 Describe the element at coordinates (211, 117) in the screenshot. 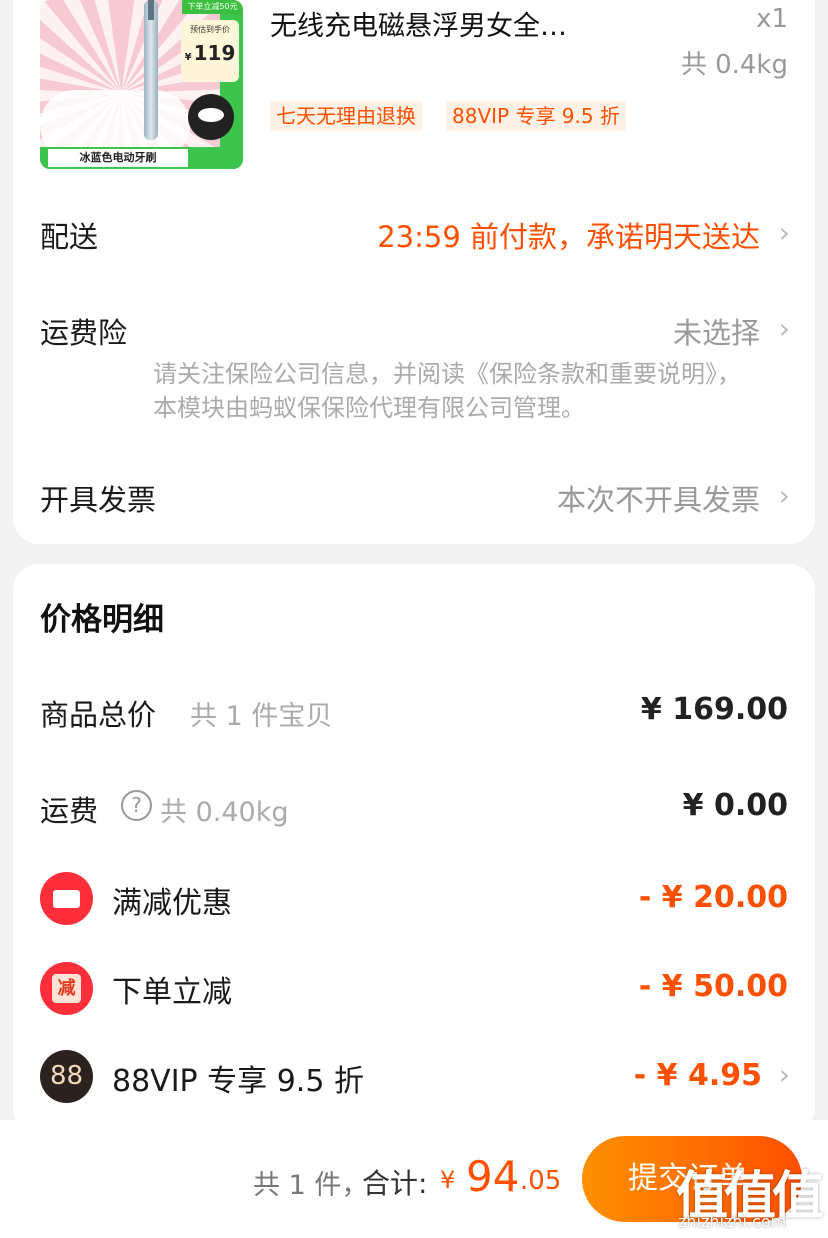

I see `tmall-cat-mascot-icon` at that location.